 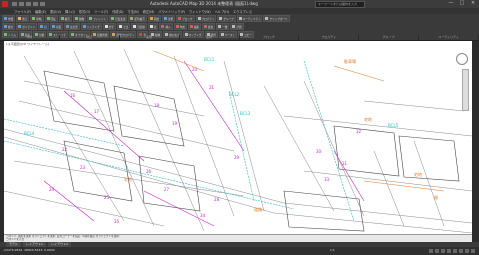 What do you see at coordinates (109, 26) in the screenshot?
I see `ribbon-button: 文字` at bounding box center [109, 26].